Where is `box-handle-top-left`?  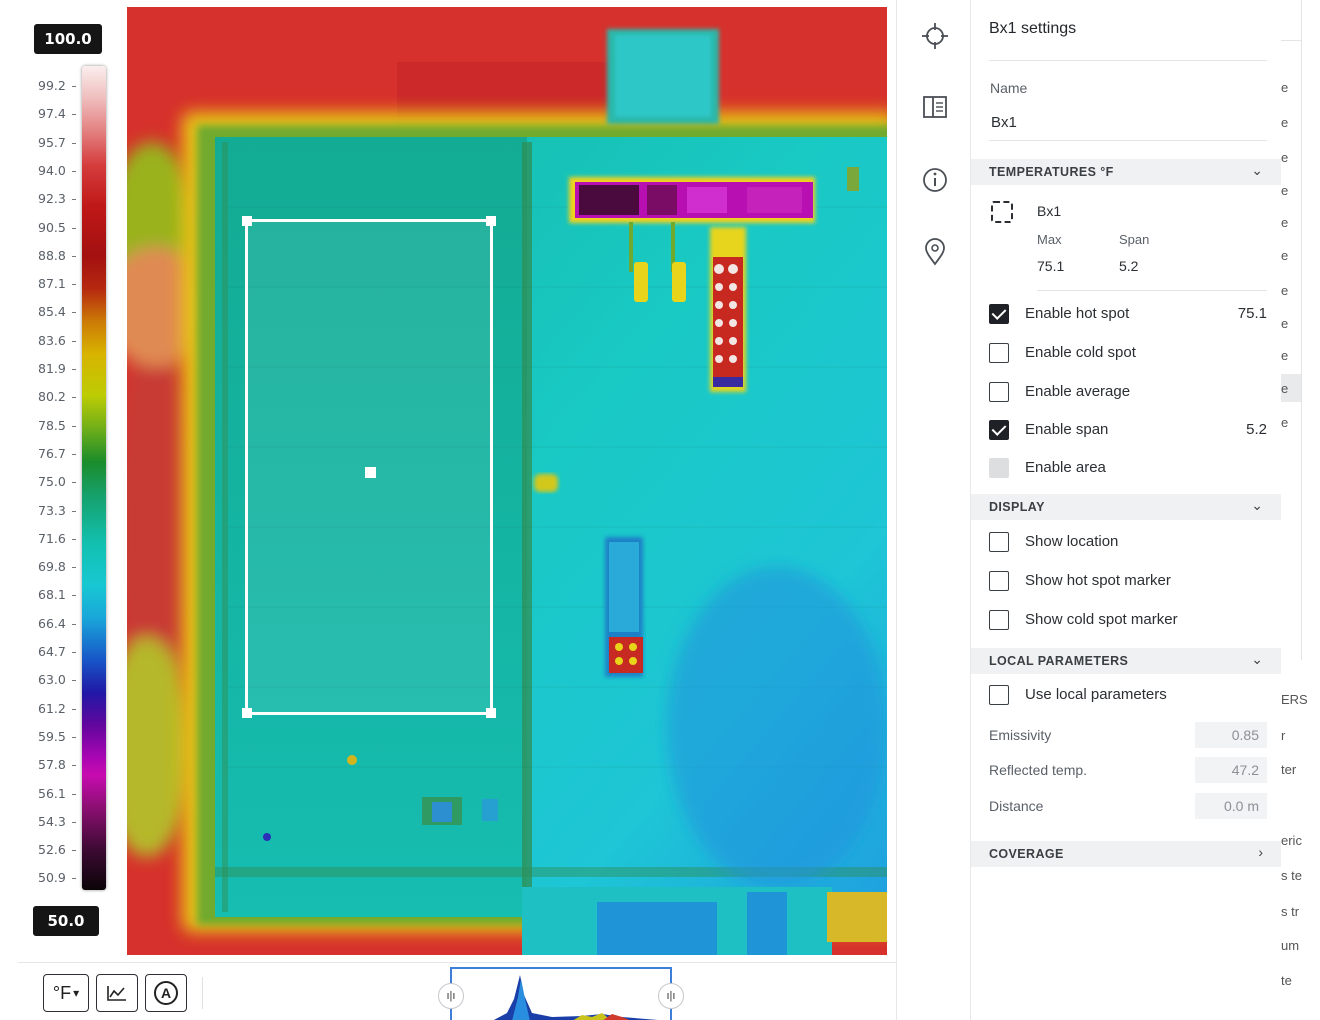 box-handle-top-left is located at coordinates (247, 221).